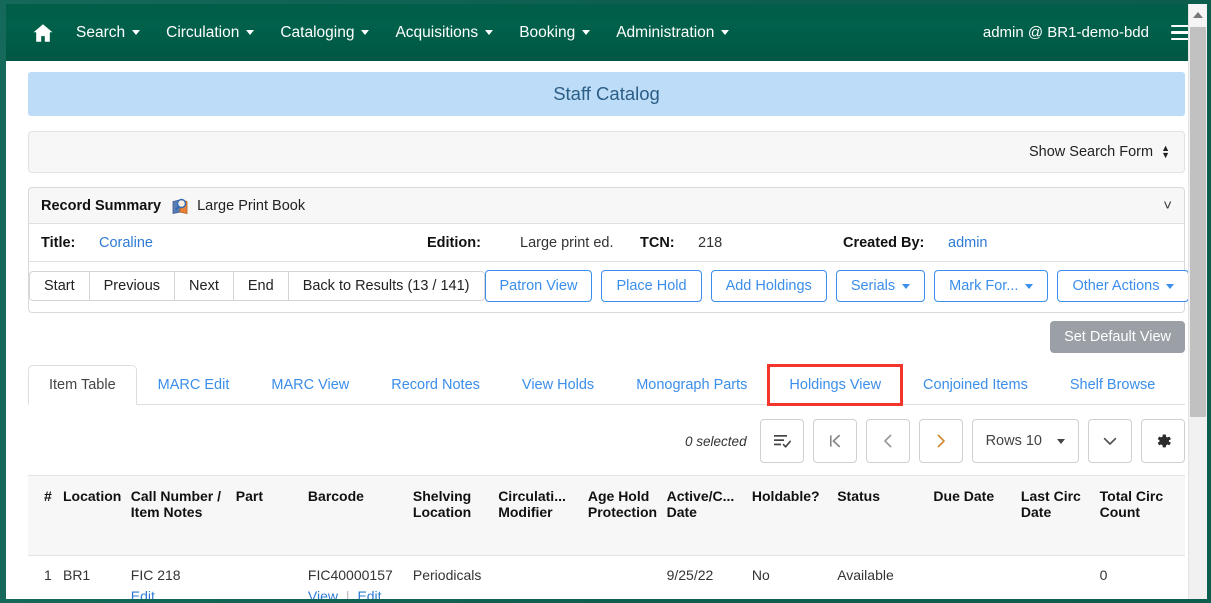 The image size is (1211, 603). What do you see at coordinates (108, 33) in the screenshot?
I see `nav-menu-search: Search` at bounding box center [108, 33].